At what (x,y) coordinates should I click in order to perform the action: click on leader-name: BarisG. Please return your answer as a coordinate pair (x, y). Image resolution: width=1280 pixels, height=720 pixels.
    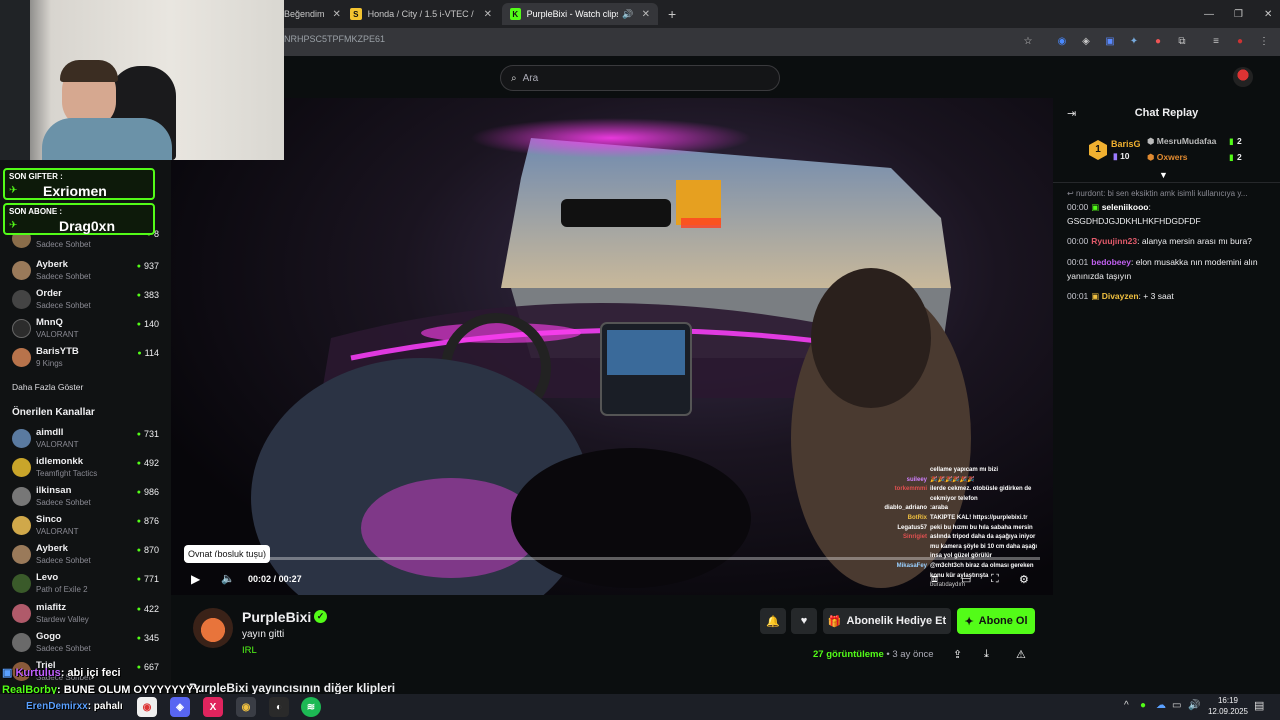
    Looking at the image, I should click on (1126, 144).